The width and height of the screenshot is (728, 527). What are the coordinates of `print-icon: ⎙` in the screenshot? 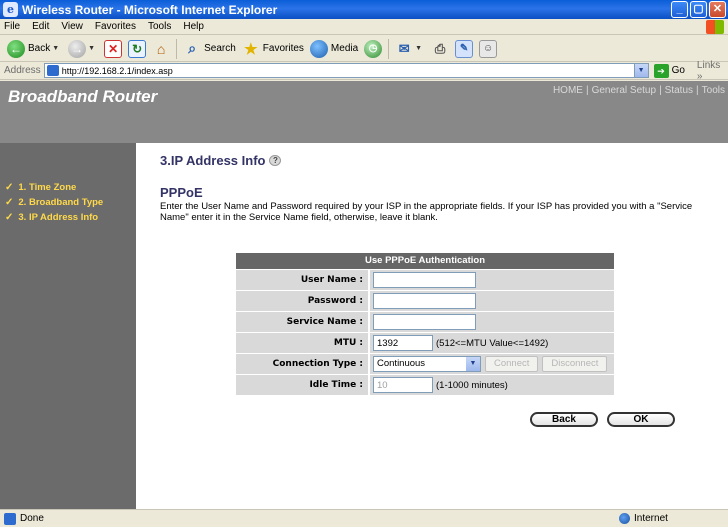 It's located at (440, 48).